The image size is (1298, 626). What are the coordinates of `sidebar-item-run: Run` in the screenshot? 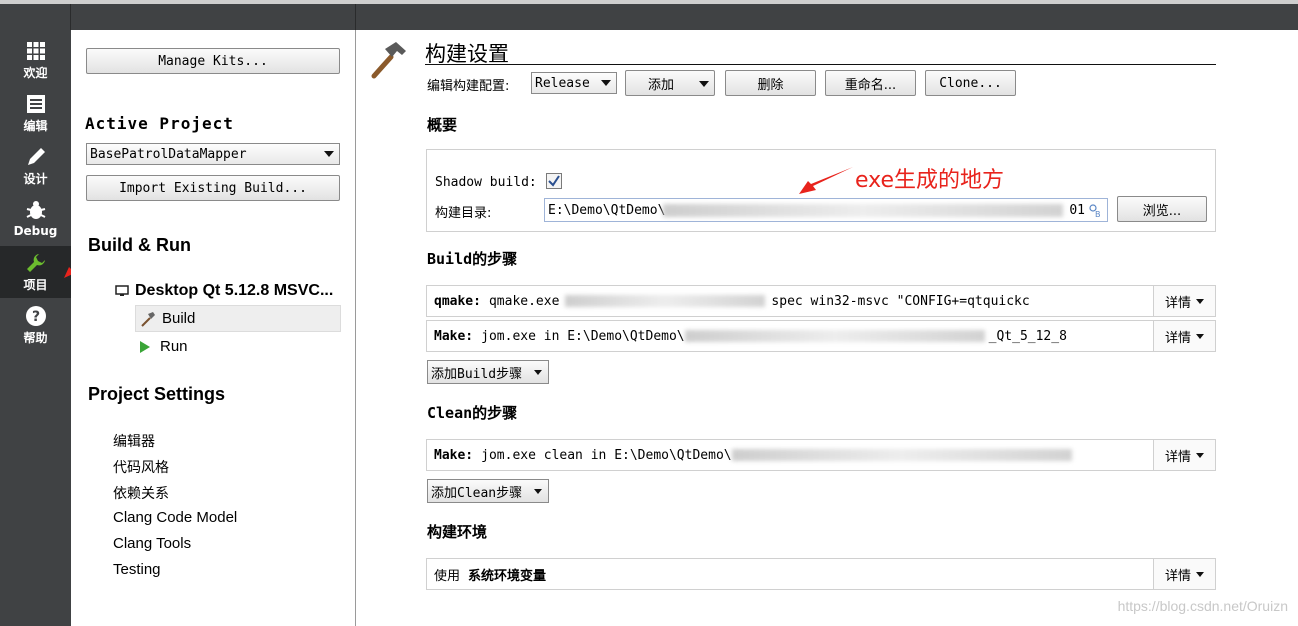 It's located at (163, 346).